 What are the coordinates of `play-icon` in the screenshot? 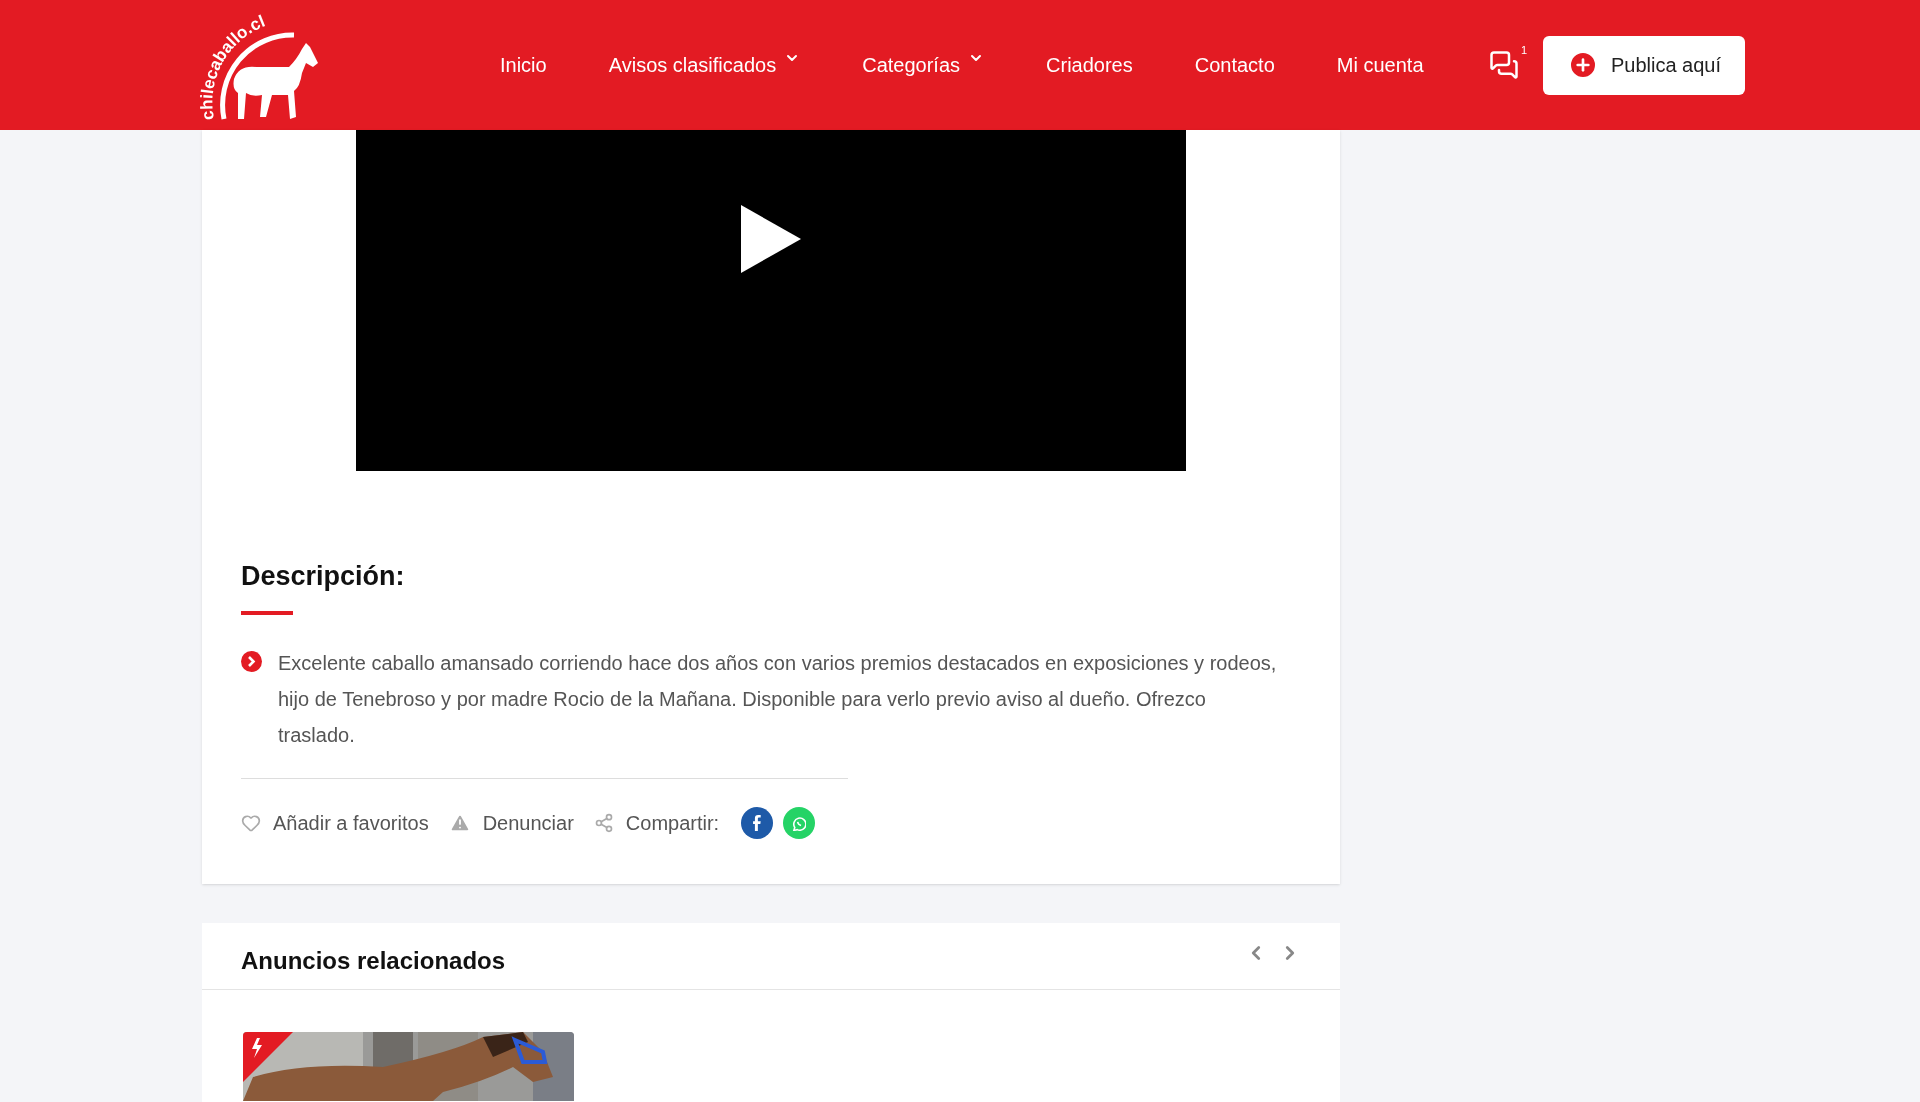 It's located at (771, 239).